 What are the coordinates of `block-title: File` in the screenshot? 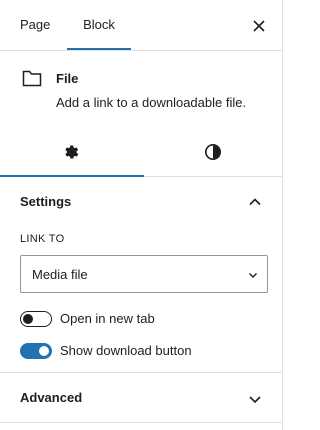 It's located at (67, 78).